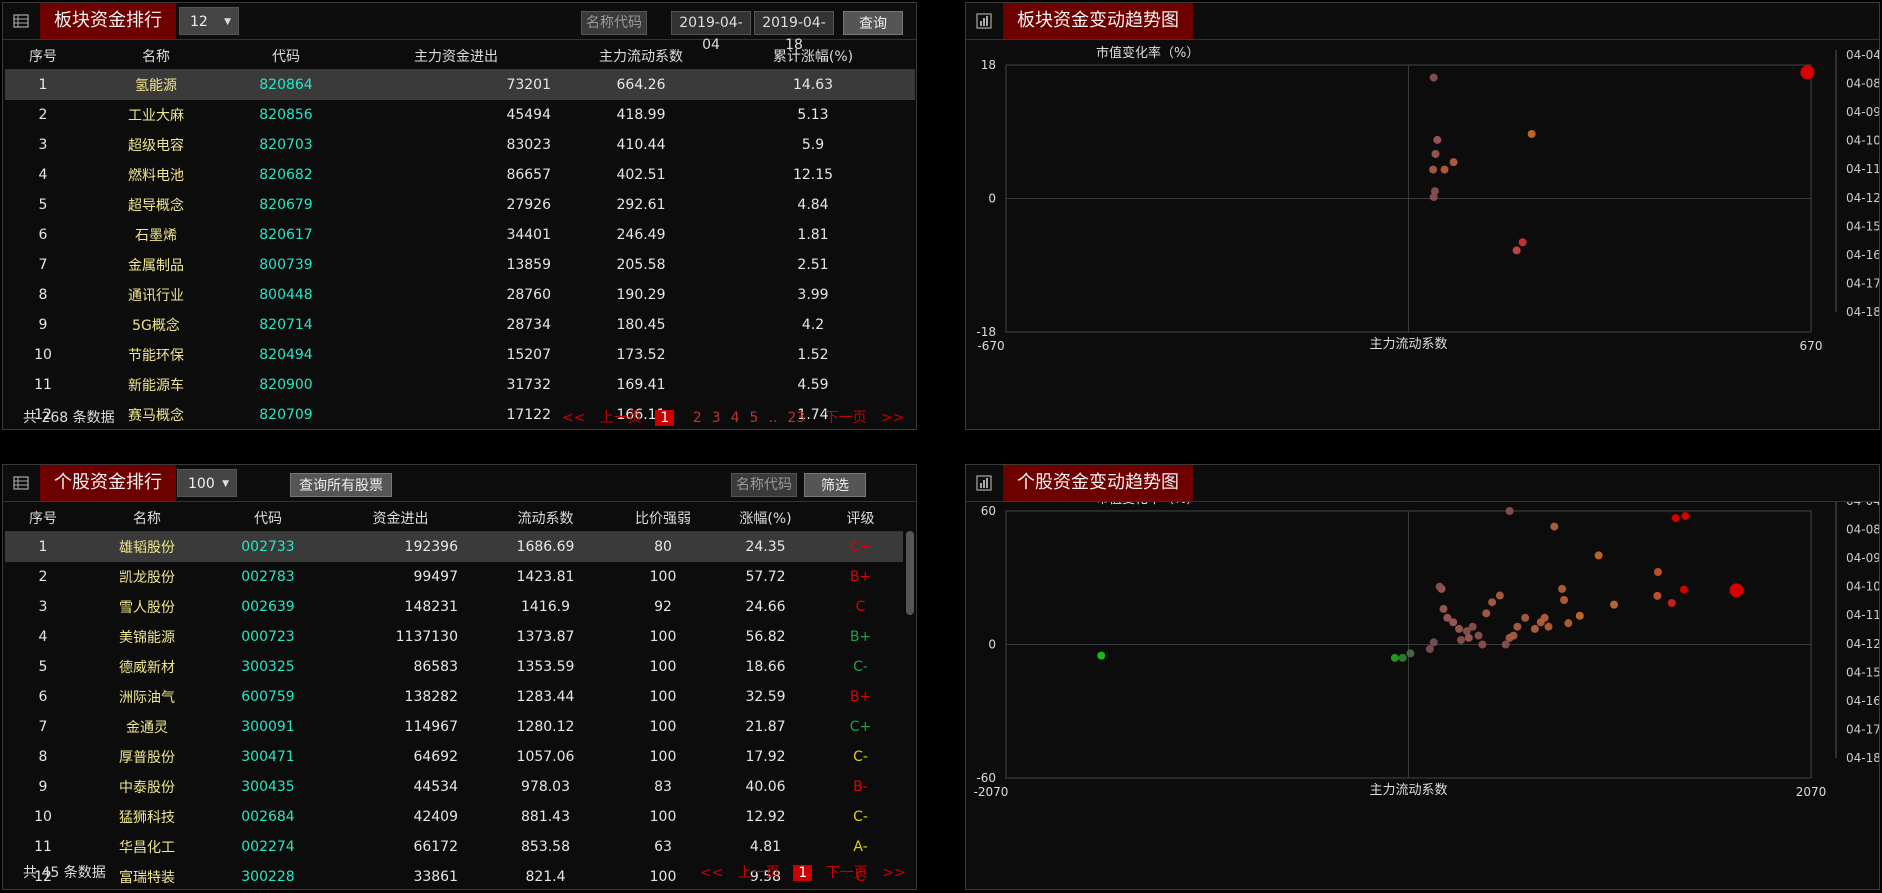  Describe the element at coordinates (454, 787) in the screenshot. I see `table-row: 9 中泰股份 300435 44534 978.03 83 40.06 B-` at that location.